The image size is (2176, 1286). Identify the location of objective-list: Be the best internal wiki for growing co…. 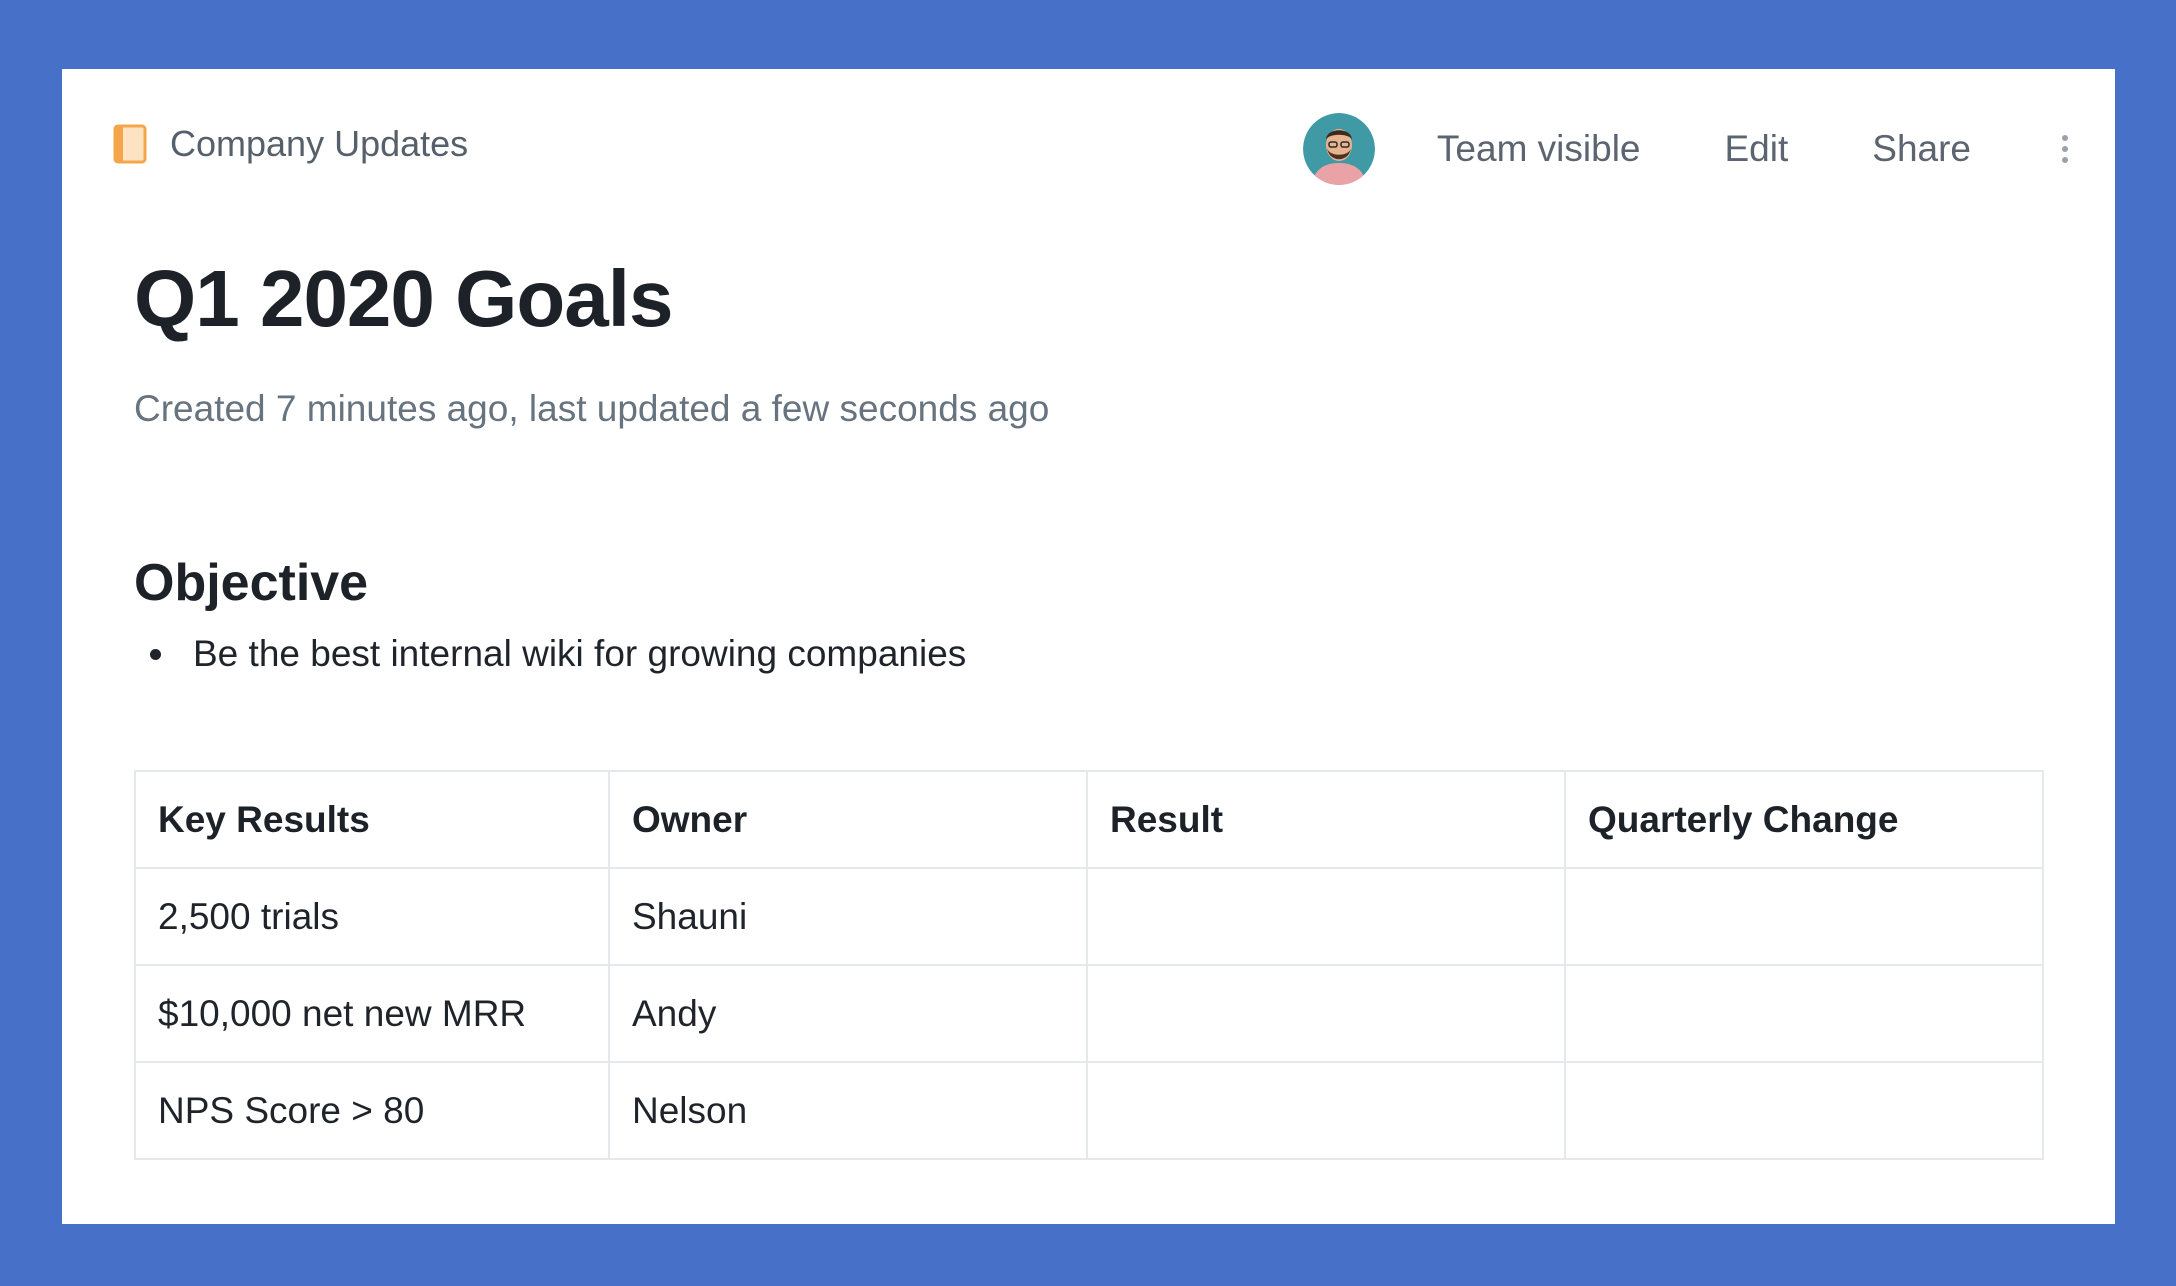
(550, 654).